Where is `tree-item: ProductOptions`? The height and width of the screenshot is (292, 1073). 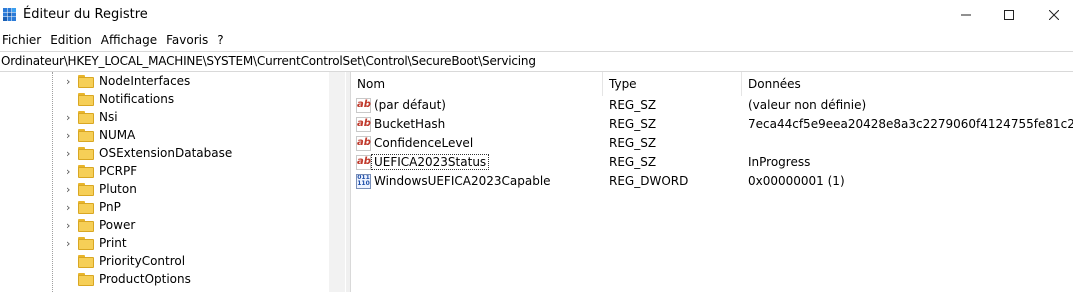
tree-item: ProductOptions is located at coordinates (165, 280).